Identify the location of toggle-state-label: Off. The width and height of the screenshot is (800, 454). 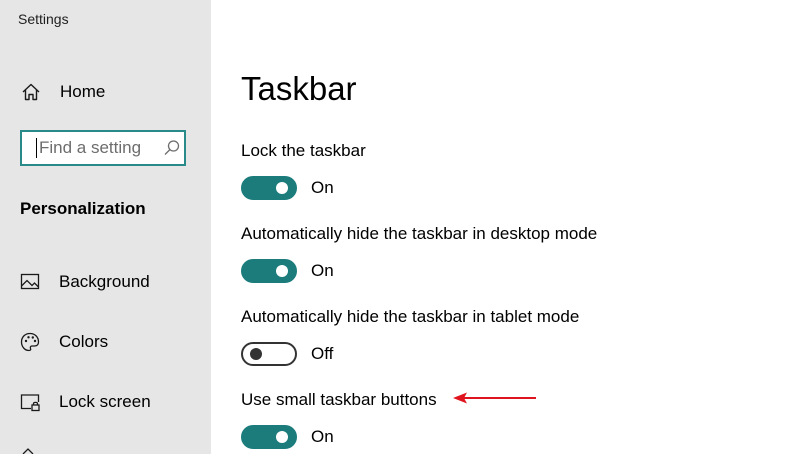
(322, 353).